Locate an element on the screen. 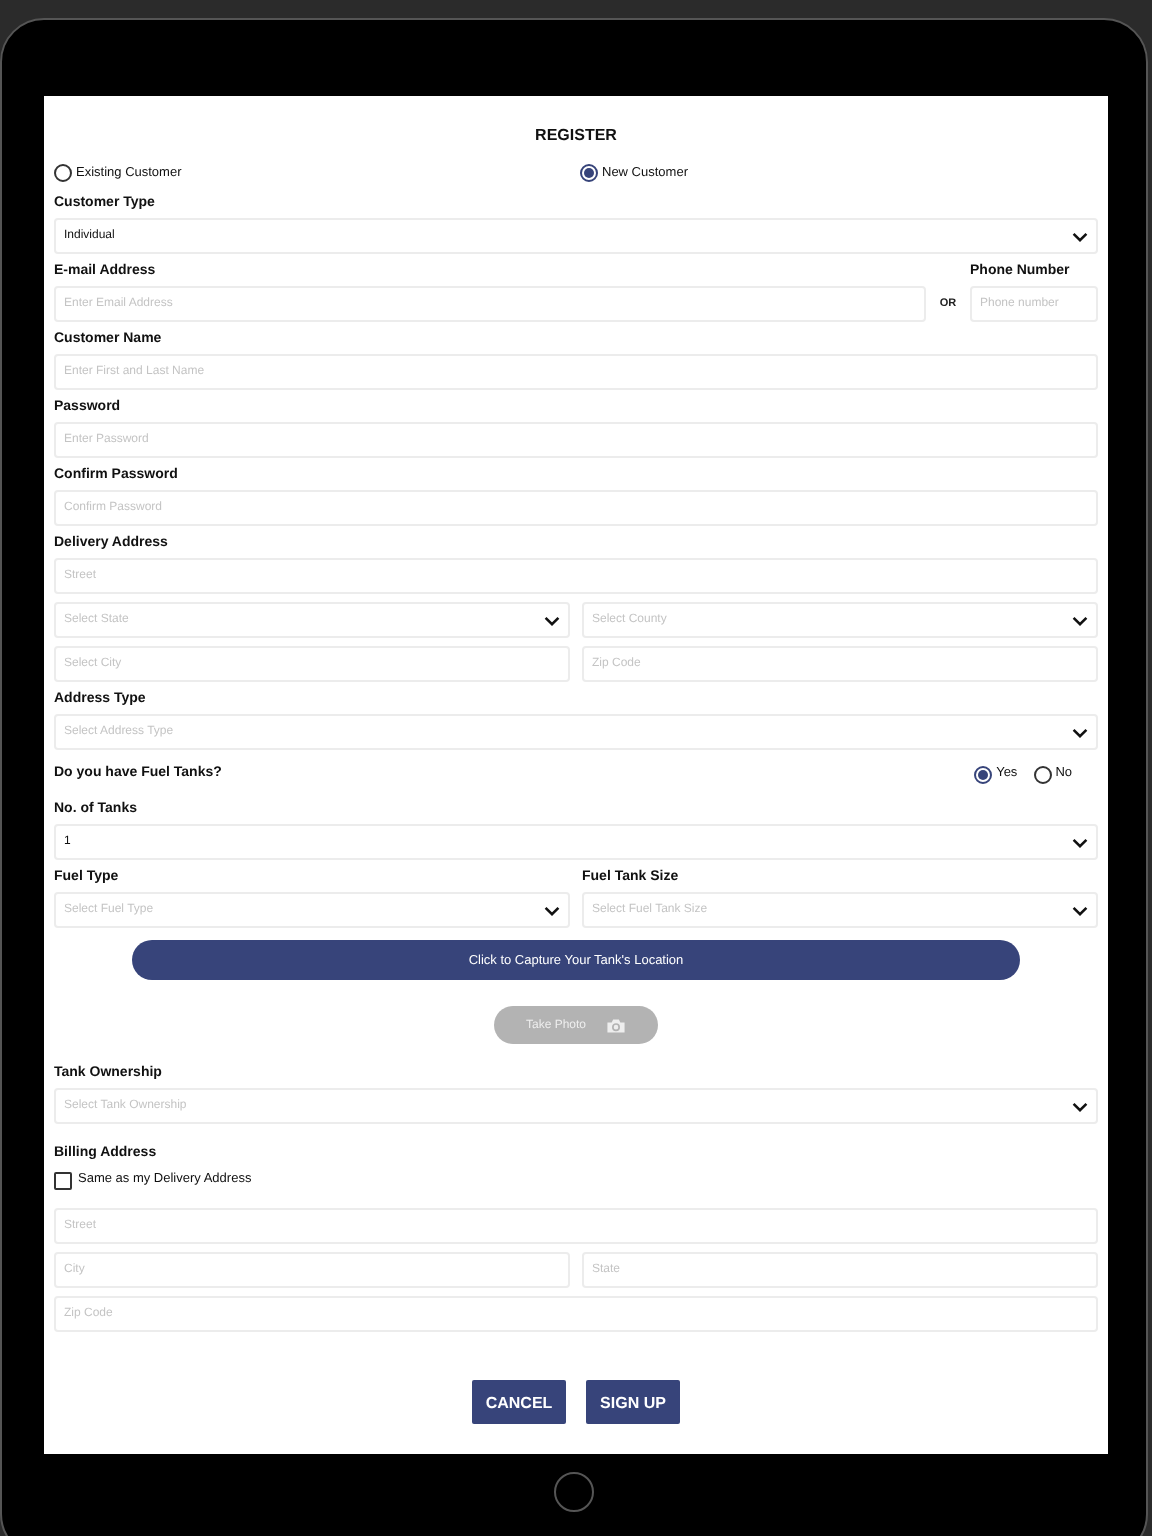 Image resolution: width=1152 pixels, height=1536 pixels. camera-icon is located at coordinates (616, 1025).